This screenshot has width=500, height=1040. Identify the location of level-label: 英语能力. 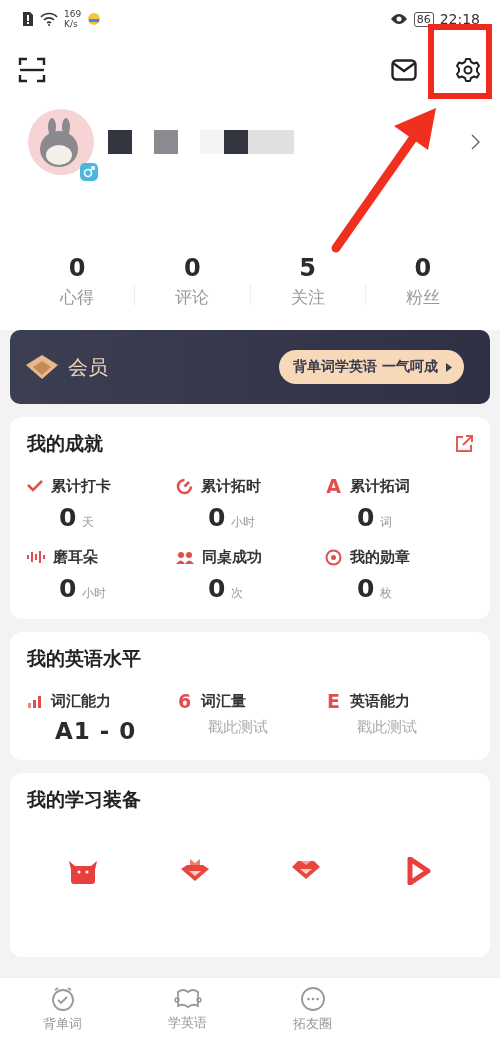
(380, 701).